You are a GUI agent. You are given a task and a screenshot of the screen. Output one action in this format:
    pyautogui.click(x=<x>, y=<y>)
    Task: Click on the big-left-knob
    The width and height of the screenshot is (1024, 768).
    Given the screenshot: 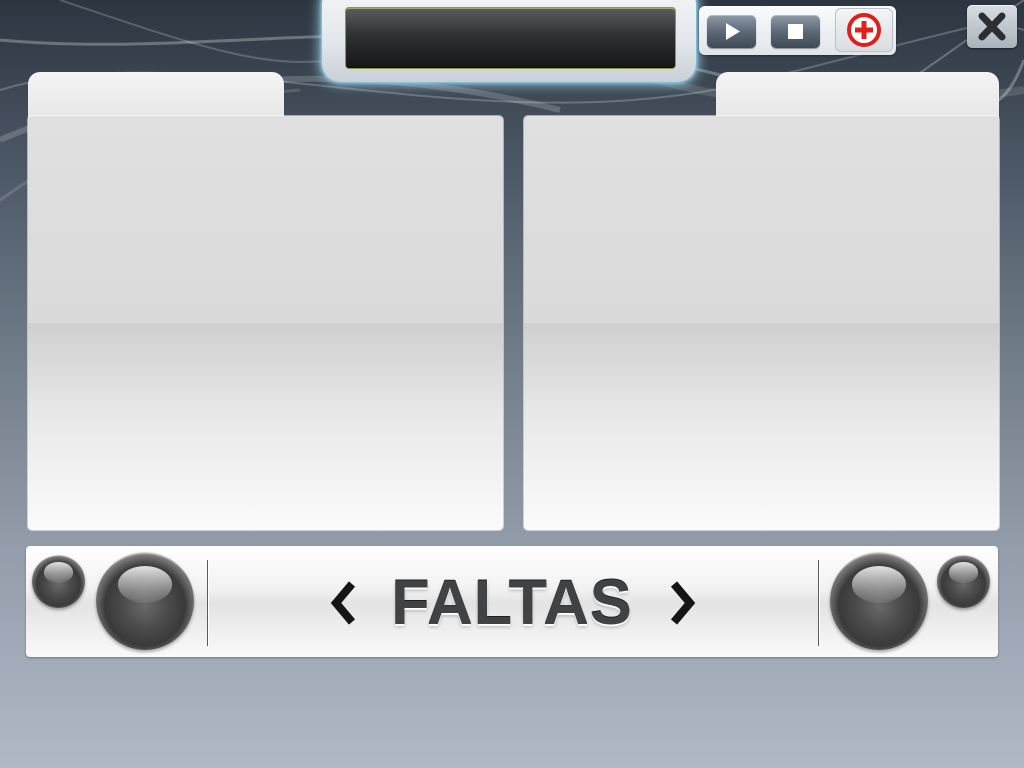 What is the action you would take?
    pyautogui.click(x=145, y=601)
    